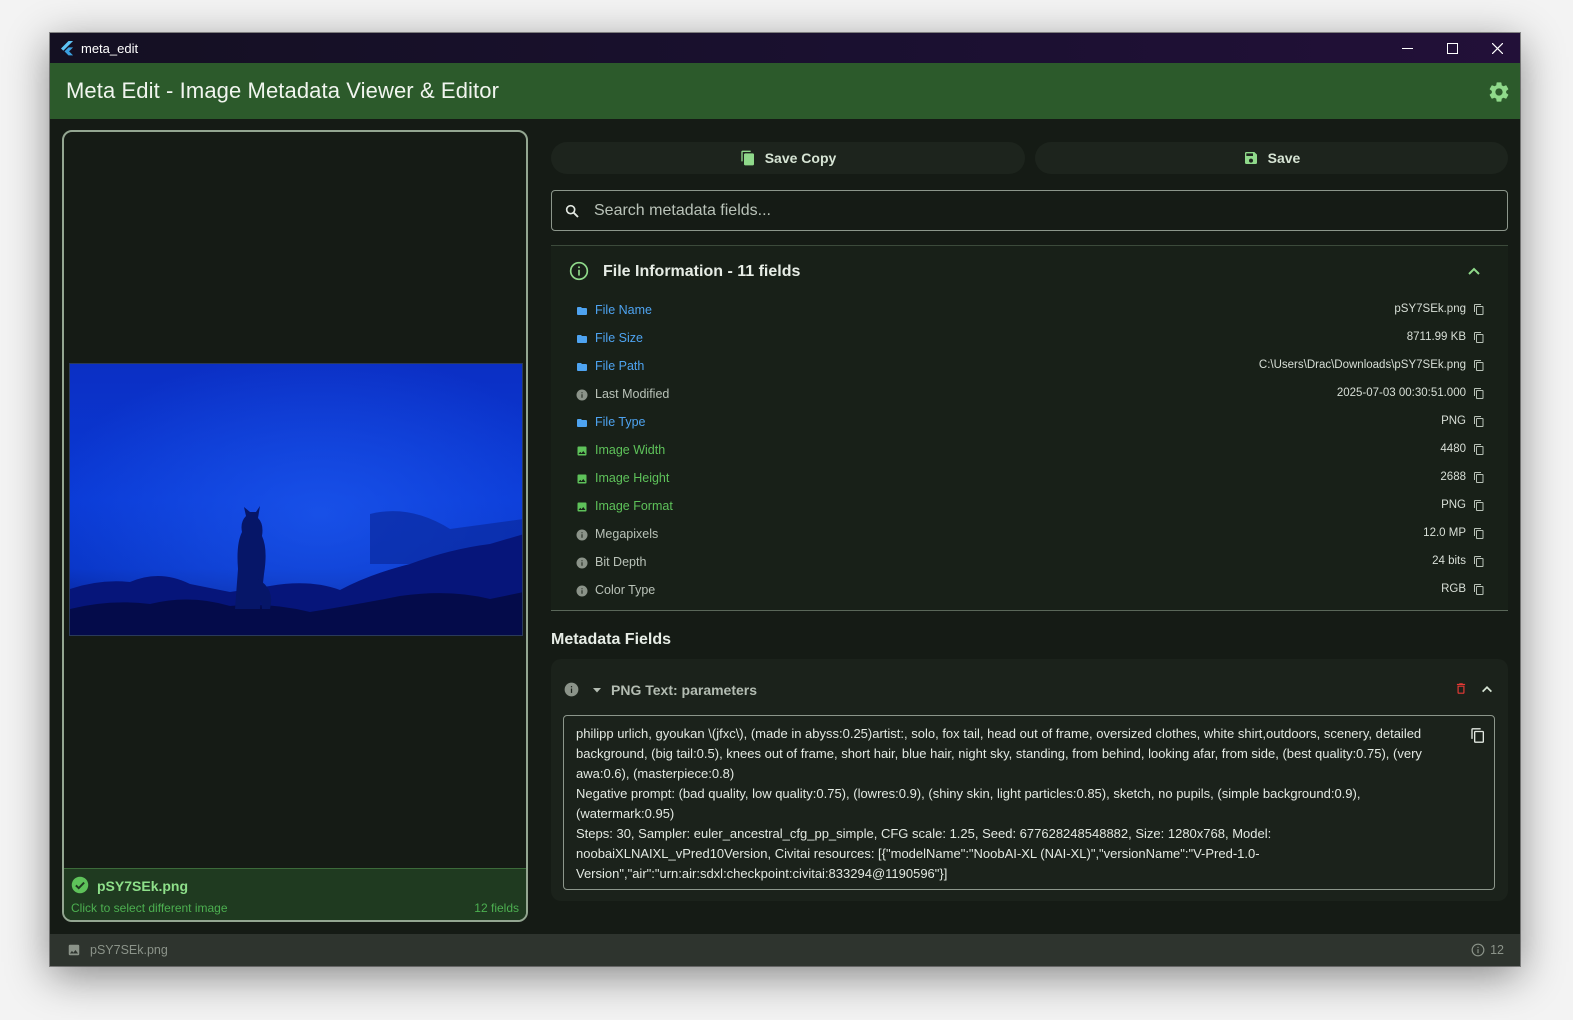  Describe the element at coordinates (149, 908) in the screenshot. I see `select-image-hint: Click to select different image` at that location.